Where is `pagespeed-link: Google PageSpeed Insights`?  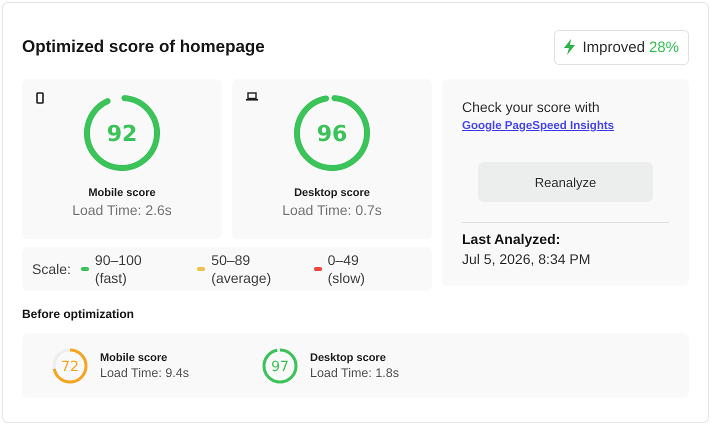 pagespeed-link: Google PageSpeed Insights is located at coordinates (565, 126).